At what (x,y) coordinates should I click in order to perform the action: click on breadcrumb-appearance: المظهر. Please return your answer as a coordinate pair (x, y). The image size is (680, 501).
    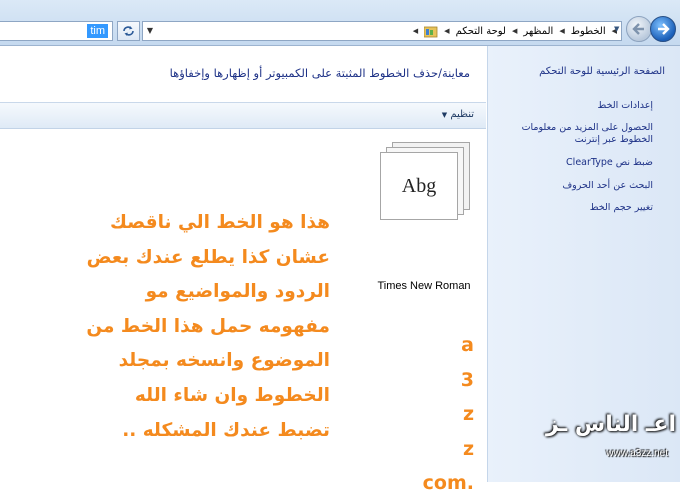
    Looking at the image, I should click on (538, 31).